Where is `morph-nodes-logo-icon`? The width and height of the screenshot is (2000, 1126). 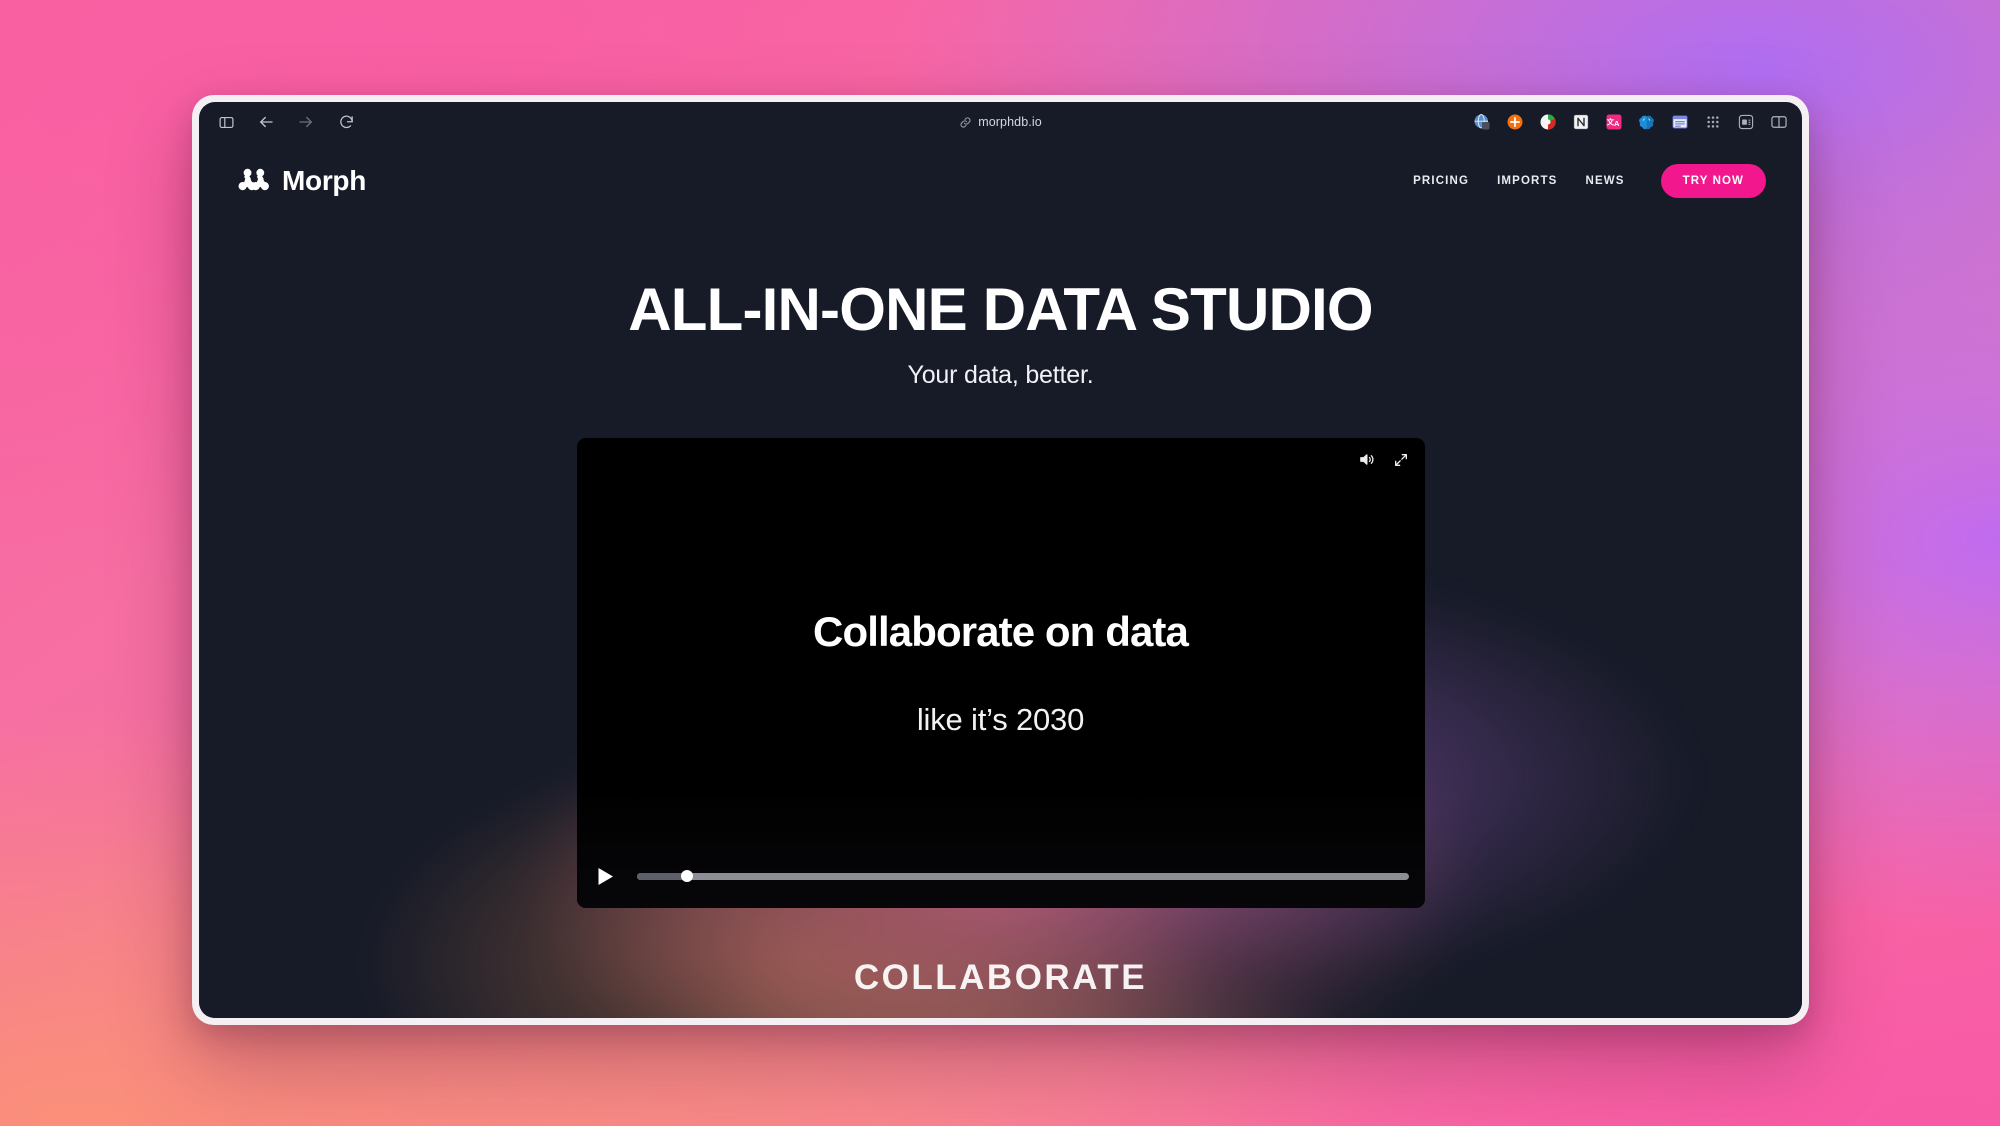 morph-nodes-logo-icon is located at coordinates (254, 181).